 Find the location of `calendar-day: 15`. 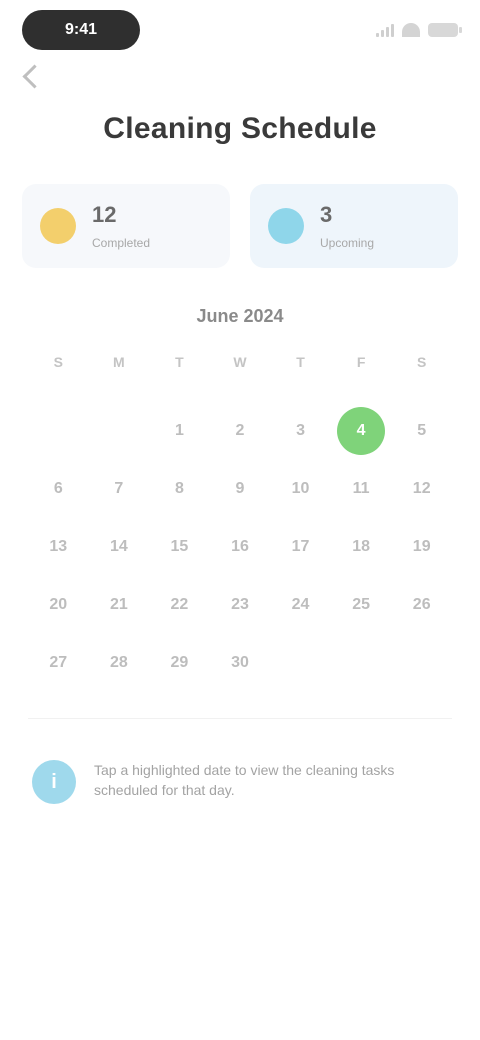

calendar-day: 15 is located at coordinates (179, 547).